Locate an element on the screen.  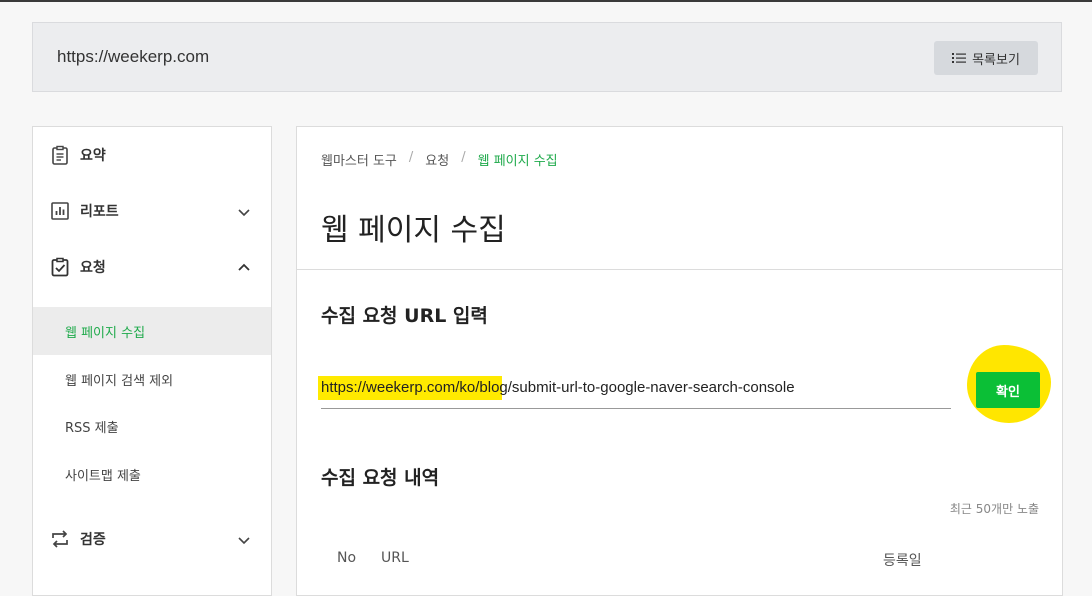
sidebar-subitem-web-page-crawl: 웹 페이지 수집 is located at coordinates (152, 331).